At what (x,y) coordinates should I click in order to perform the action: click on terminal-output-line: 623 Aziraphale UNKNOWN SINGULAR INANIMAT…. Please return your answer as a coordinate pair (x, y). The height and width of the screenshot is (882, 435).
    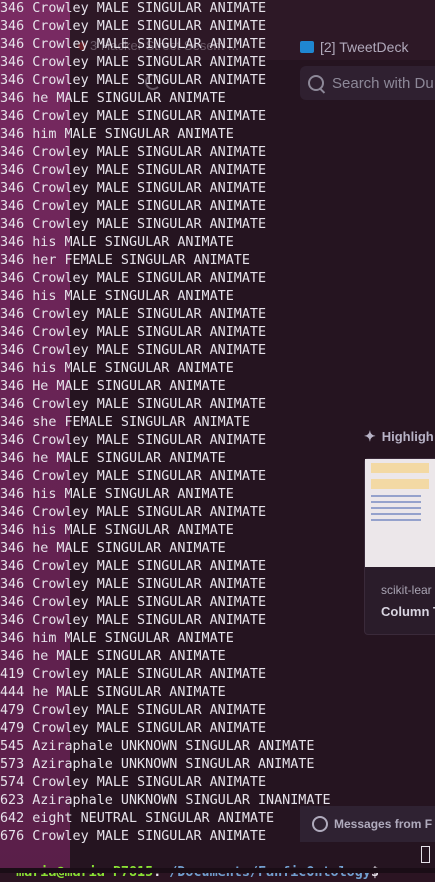
    Looking at the image, I should click on (165, 800).